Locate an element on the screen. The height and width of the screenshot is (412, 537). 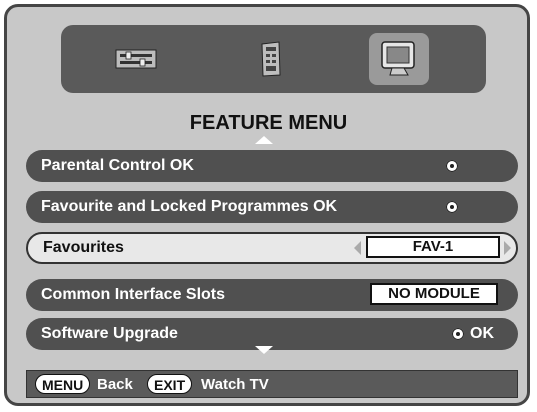
tab-remote is located at coordinates (271, 59).